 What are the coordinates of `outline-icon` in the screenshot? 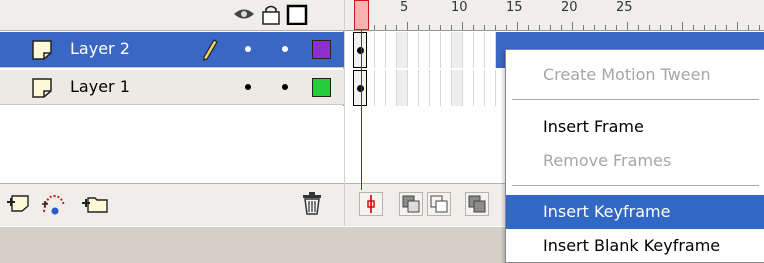 It's located at (297, 14).